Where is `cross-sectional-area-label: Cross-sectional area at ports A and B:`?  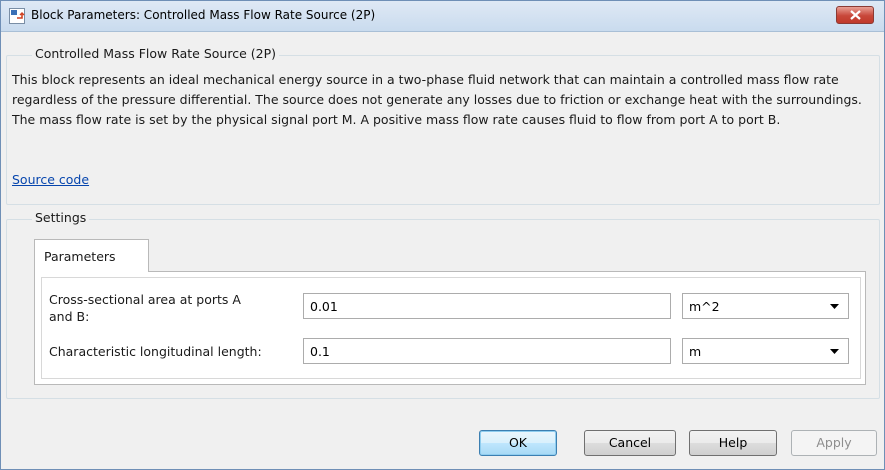 cross-sectional-area-label: Cross-sectional area at ports A and B: is located at coordinates (174, 308).